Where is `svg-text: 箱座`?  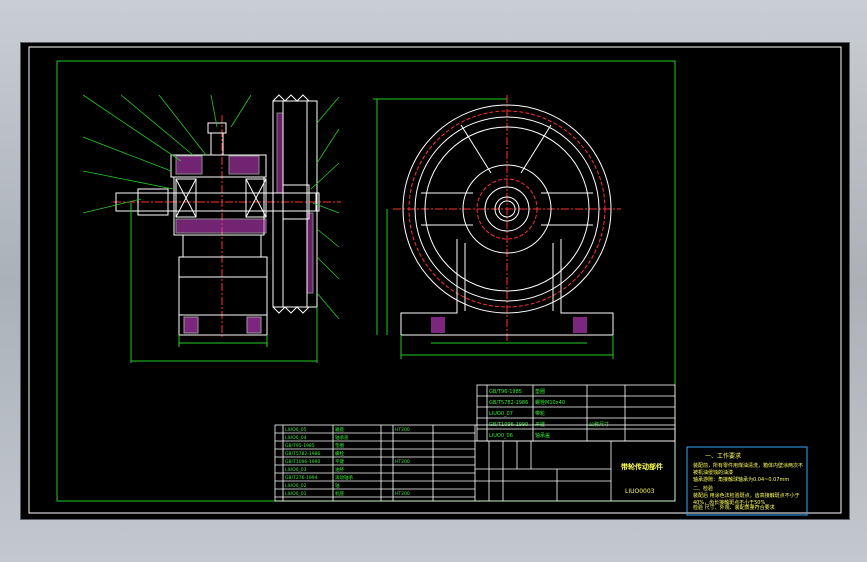
svg-text: 箱座 is located at coordinates (339, 429).